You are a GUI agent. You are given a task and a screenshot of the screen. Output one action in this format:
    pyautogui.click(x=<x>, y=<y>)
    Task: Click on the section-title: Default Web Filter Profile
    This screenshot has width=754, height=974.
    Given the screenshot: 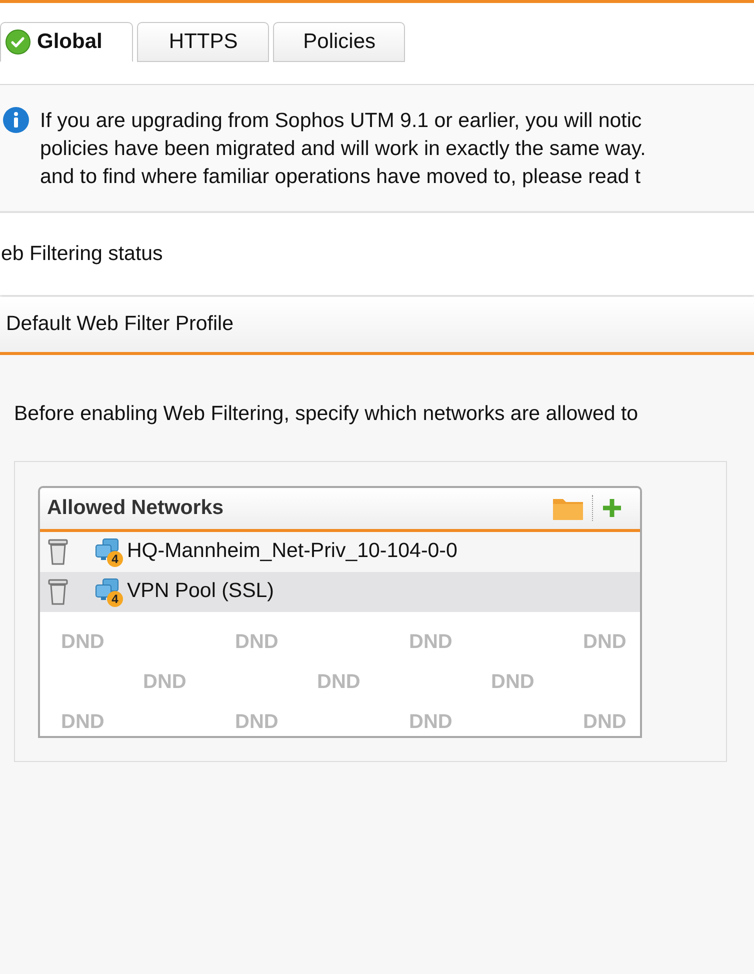 What is the action you would take?
    pyautogui.click(x=120, y=324)
    